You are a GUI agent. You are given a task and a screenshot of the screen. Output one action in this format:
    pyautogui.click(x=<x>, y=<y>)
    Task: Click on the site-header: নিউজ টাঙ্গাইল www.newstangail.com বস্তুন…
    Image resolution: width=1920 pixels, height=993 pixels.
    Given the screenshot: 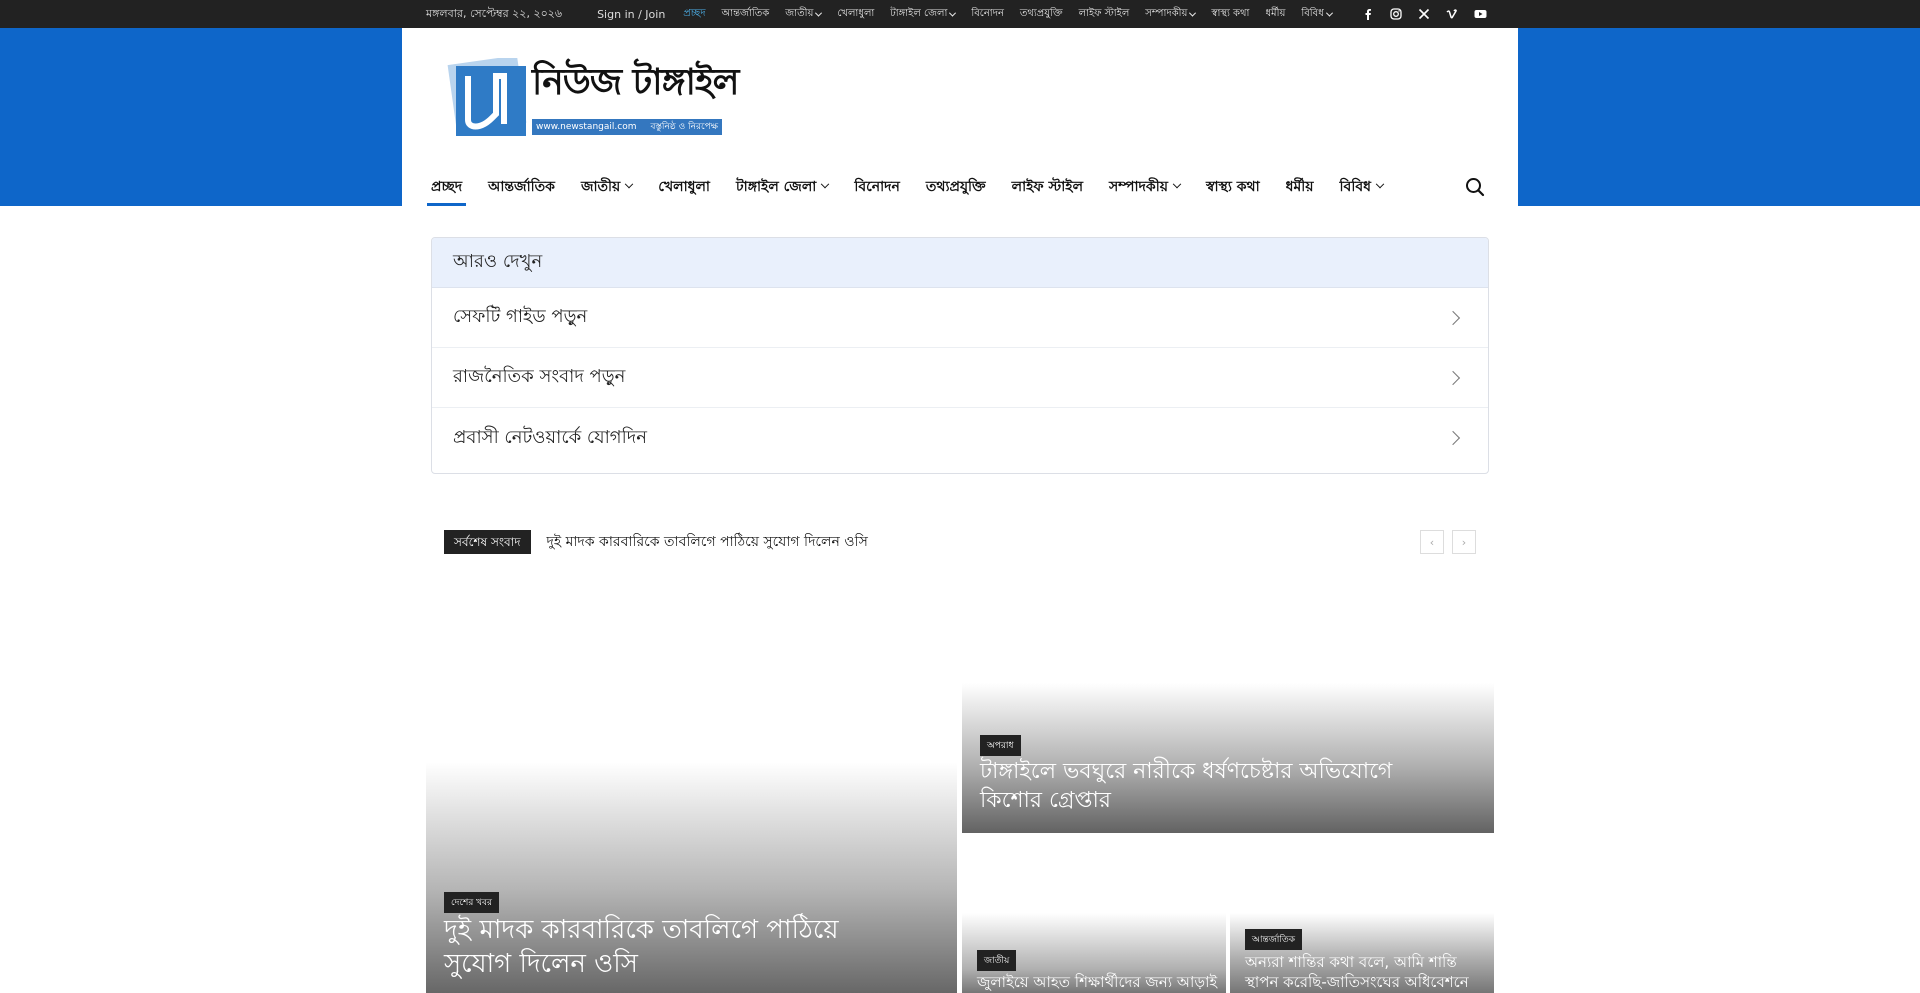 What is the action you would take?
    pyautogui.click(x=960, y=117)
    